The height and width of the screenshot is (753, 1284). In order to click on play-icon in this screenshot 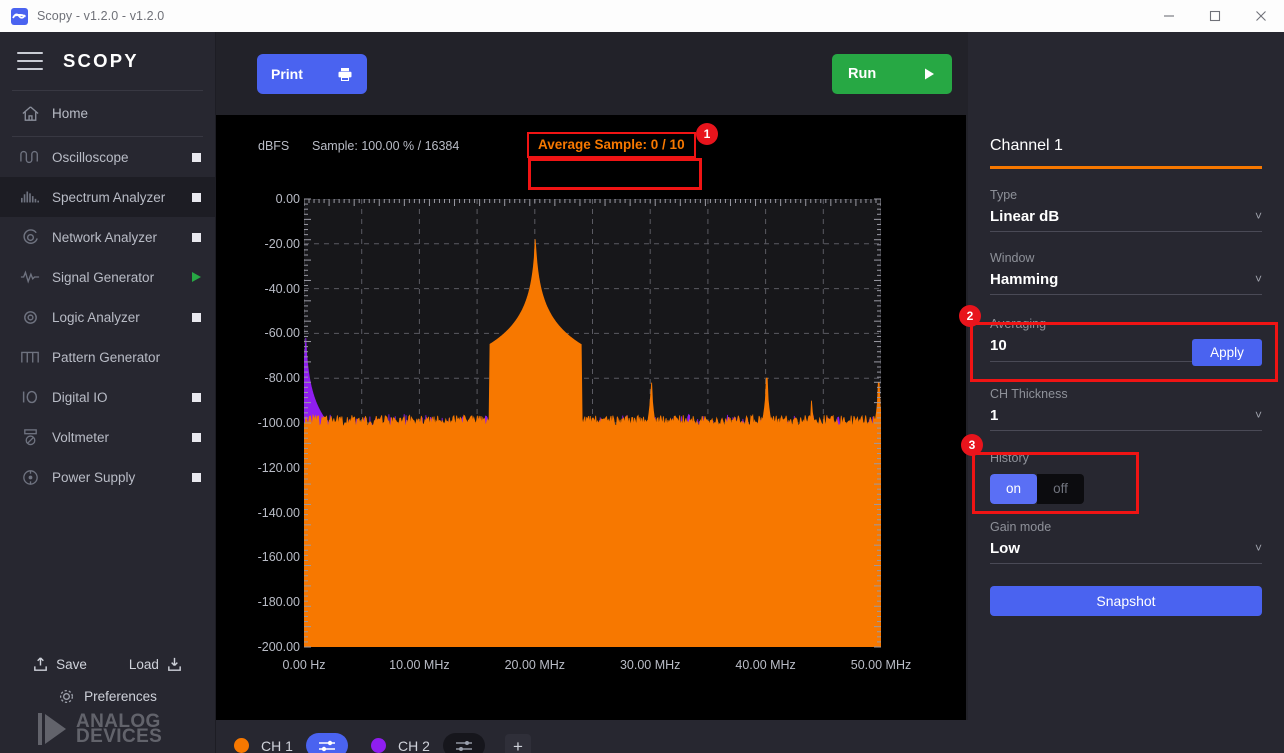, I will do `click(929, 74)`.